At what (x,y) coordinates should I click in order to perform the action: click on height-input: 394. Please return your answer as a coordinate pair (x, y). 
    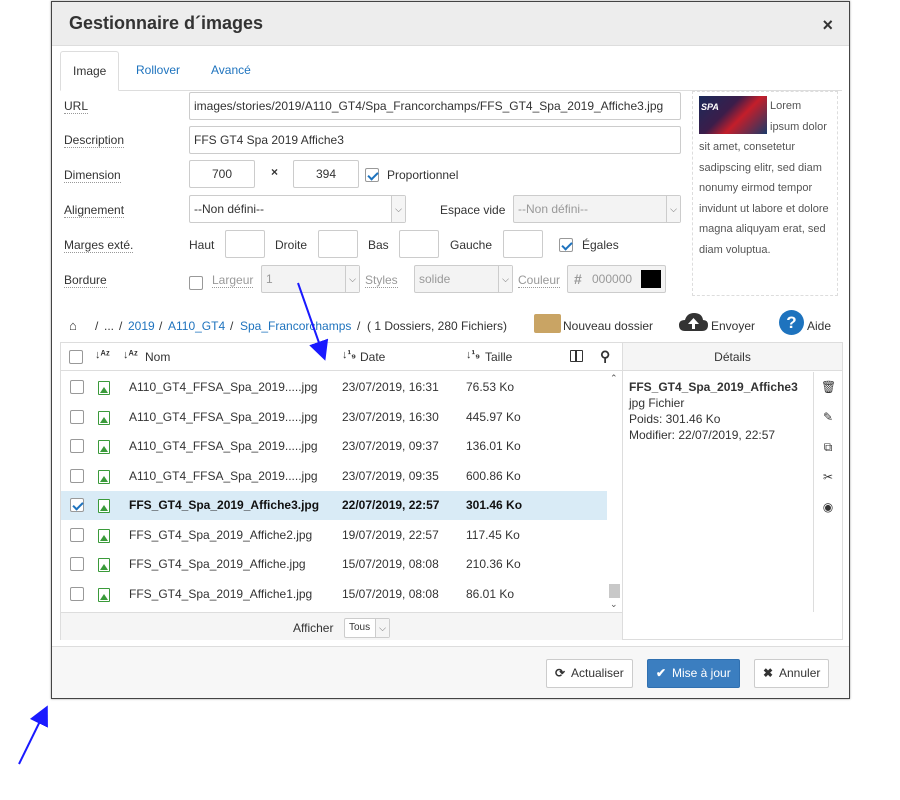
    Looking at the image, I should click on (326, 174).